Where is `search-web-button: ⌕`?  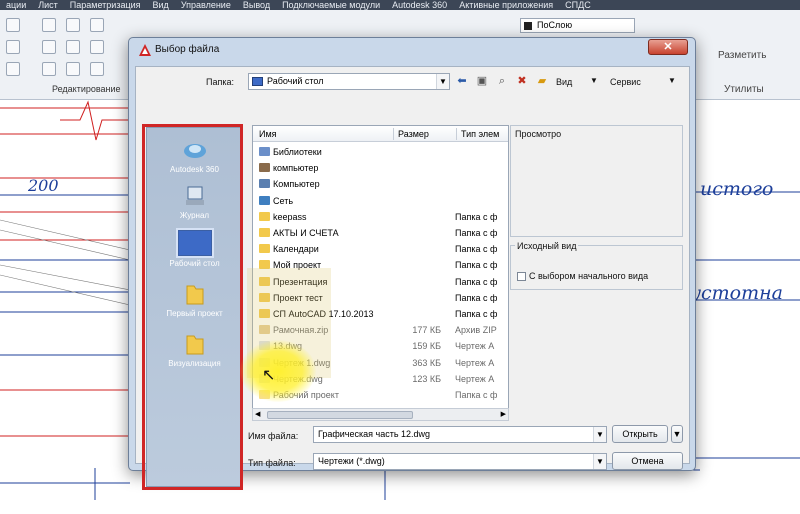 search-web-button: ⌕ is located at coordinates (502, 81).